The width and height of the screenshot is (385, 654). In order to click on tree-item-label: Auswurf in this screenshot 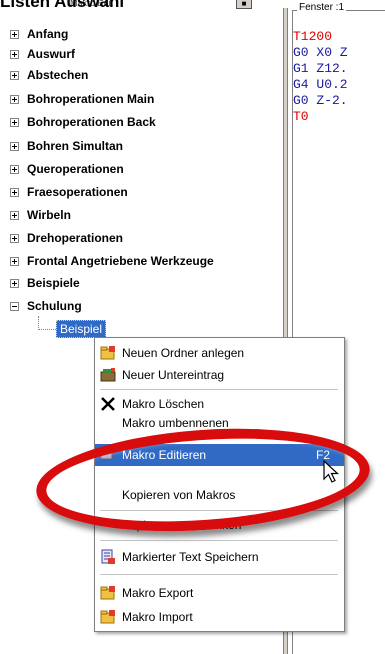, I will do `click(51, 54)`.